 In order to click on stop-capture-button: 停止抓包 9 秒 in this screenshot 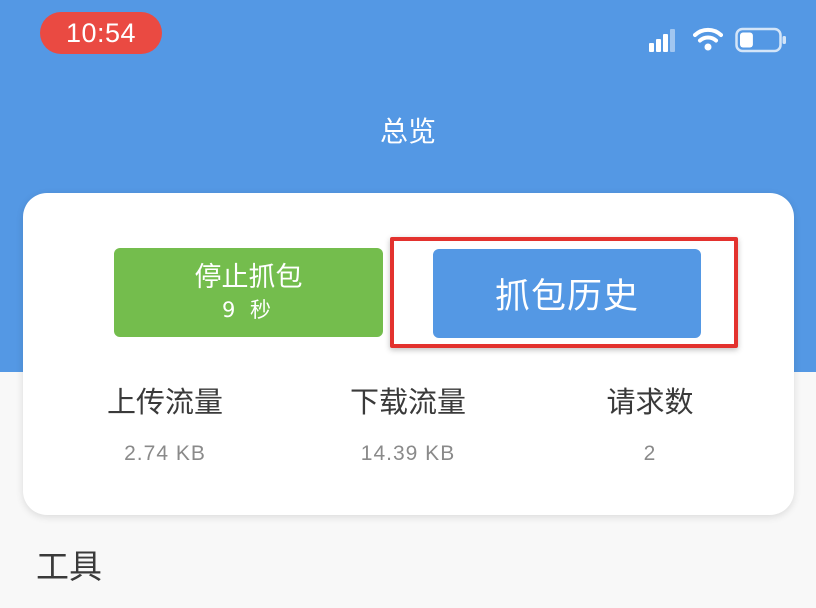, I will do `click(248, 292)`.